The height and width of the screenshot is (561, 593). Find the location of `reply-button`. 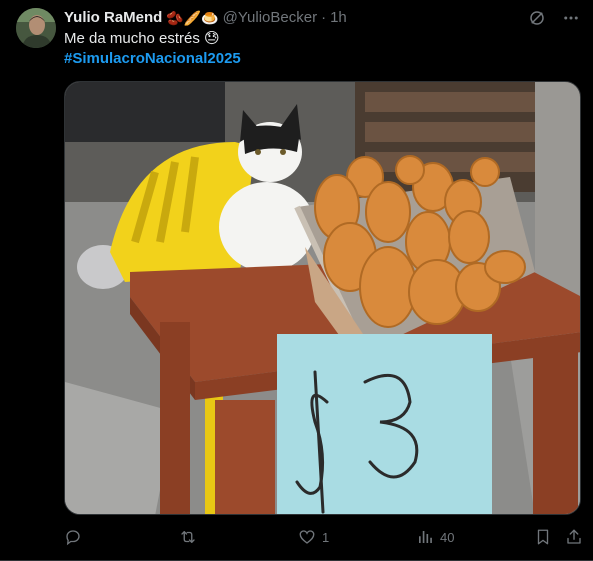

reply-button is located at coordinates (76, 537).